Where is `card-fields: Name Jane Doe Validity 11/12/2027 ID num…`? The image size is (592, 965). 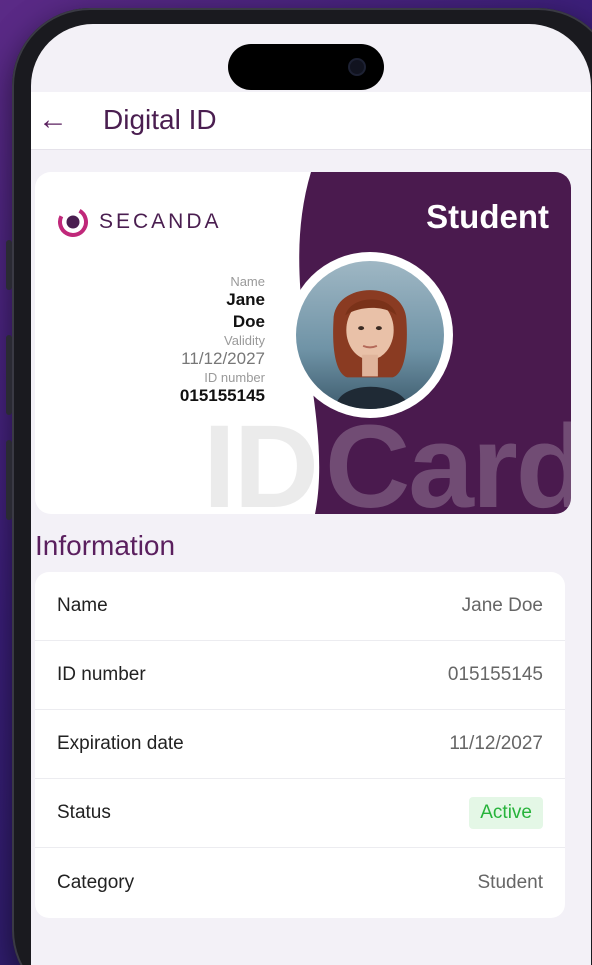 card-fields: Name Jane Doe Validity 11/12/2027 ID num… is located at coordinates (175, 340).